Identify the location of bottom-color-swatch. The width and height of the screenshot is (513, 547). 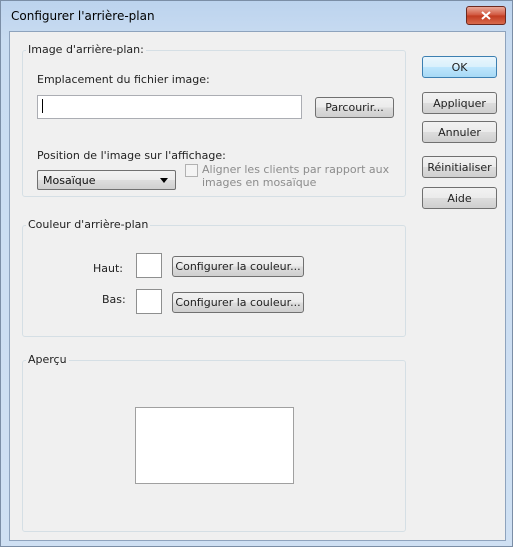
(149, 301).